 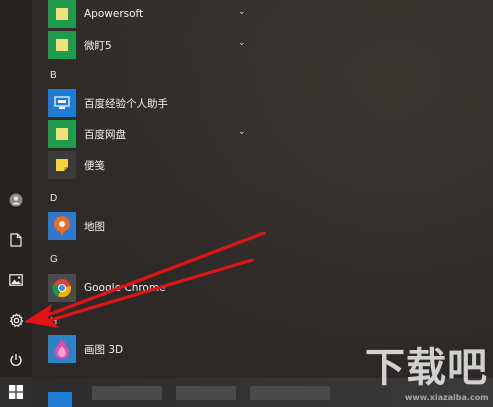 I want to click on watermark-logo-text: 下载吧, so click(x=426, y=367).